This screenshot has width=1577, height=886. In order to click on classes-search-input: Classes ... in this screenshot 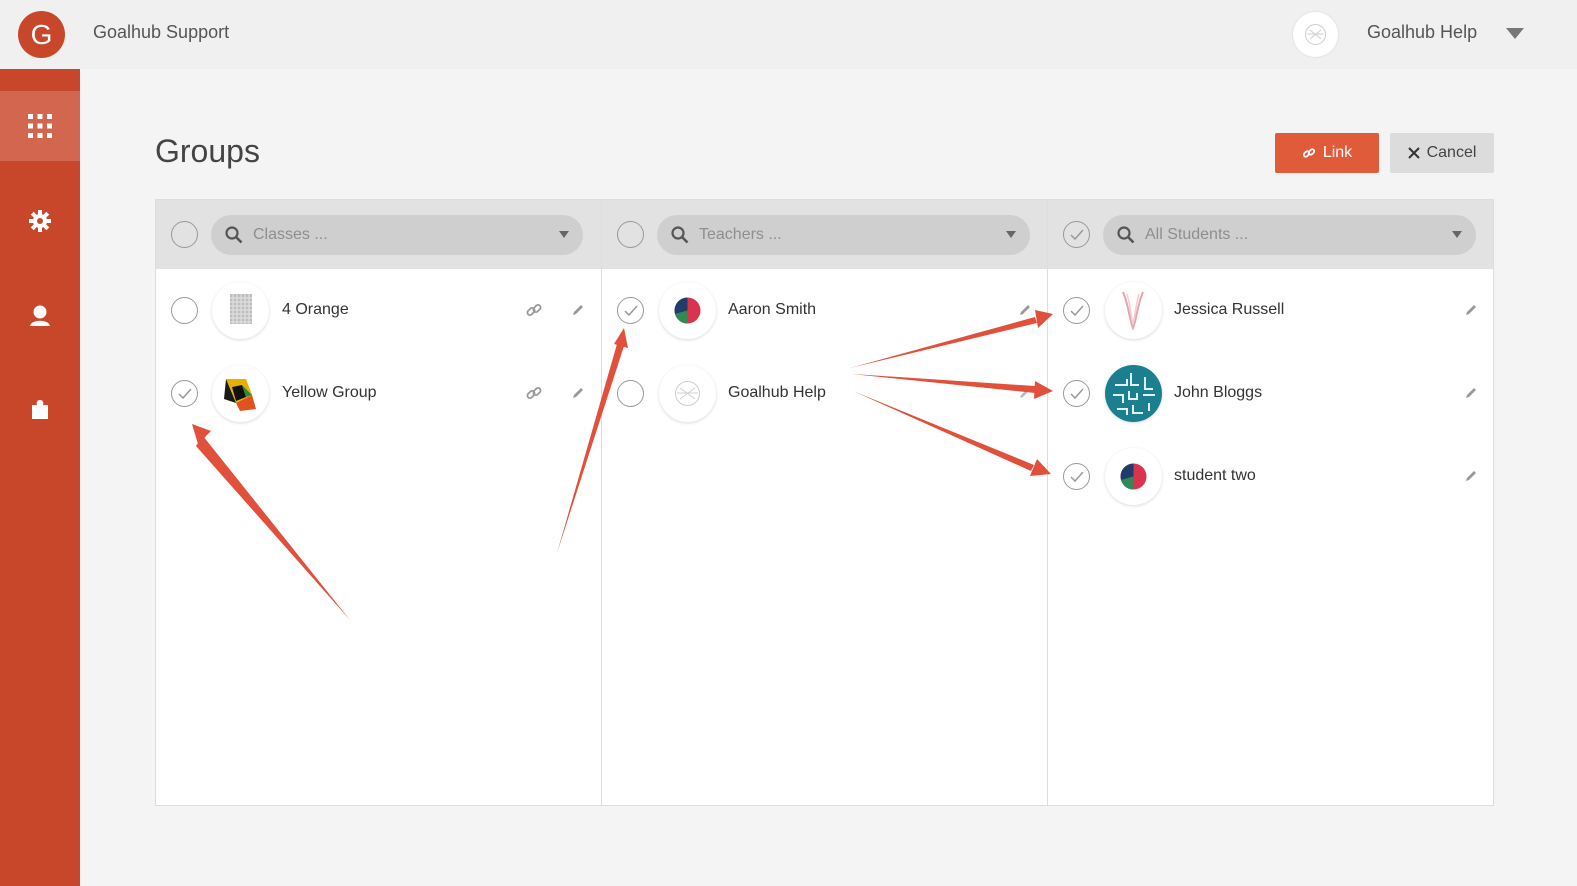, I will do `click(397, 235)`.